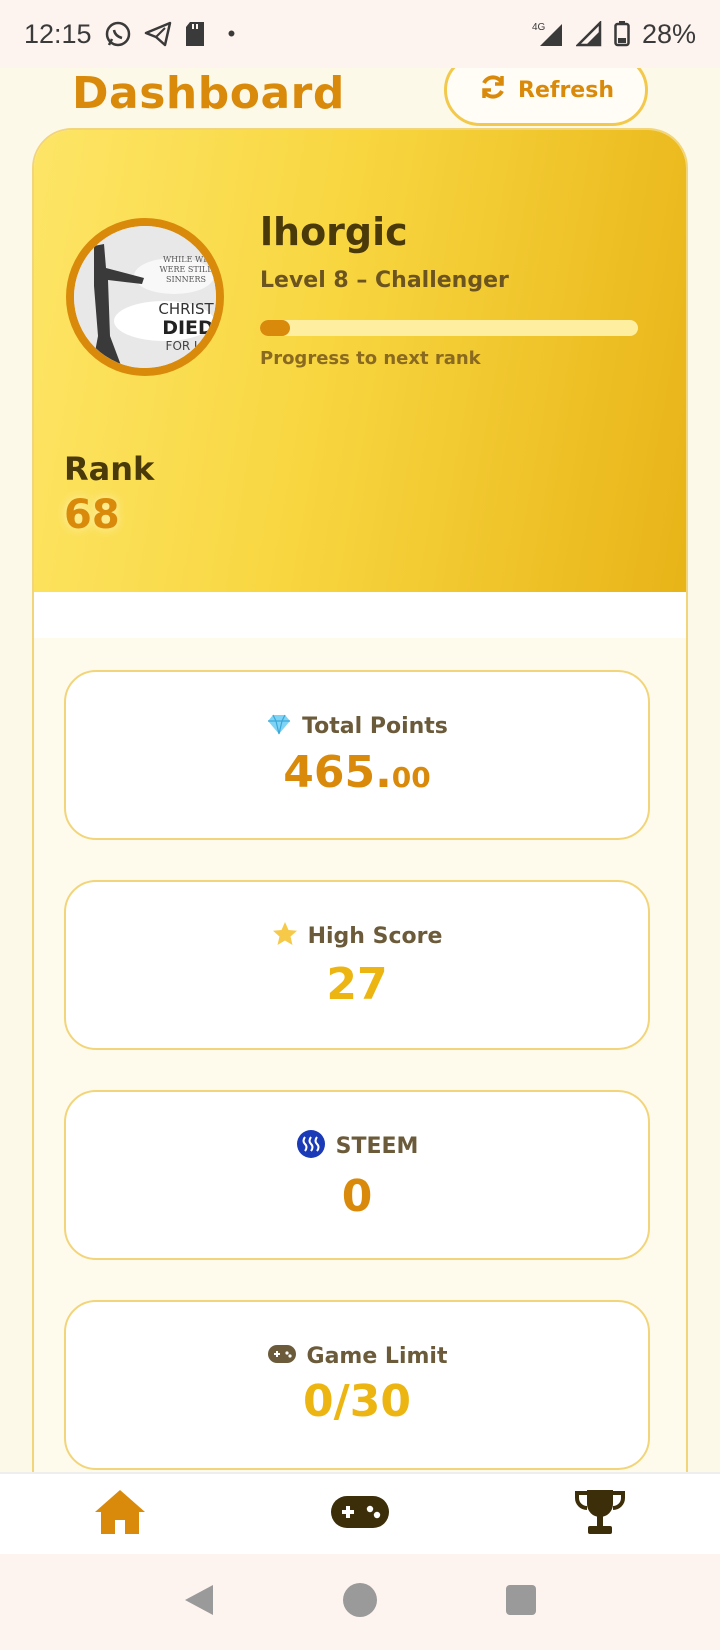 The height and width of the screenshot is (1650, 720). I want to click on telegram-icon, so click(158, 34).